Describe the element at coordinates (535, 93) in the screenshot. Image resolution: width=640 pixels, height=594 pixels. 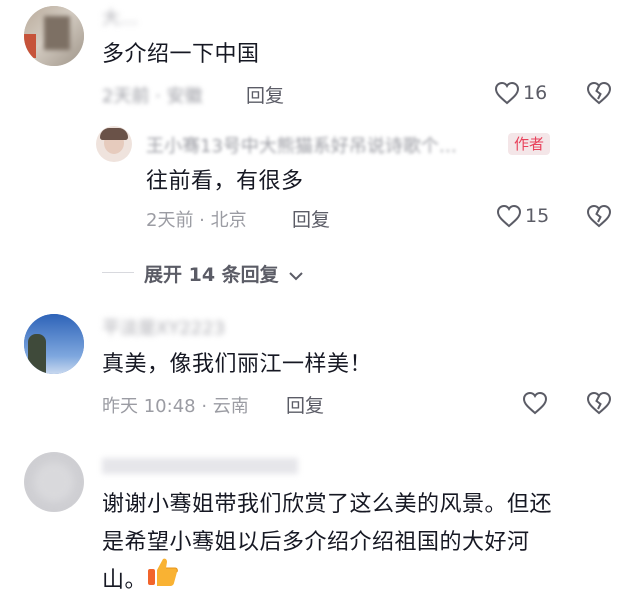
I see `like-count: 16` at that location.